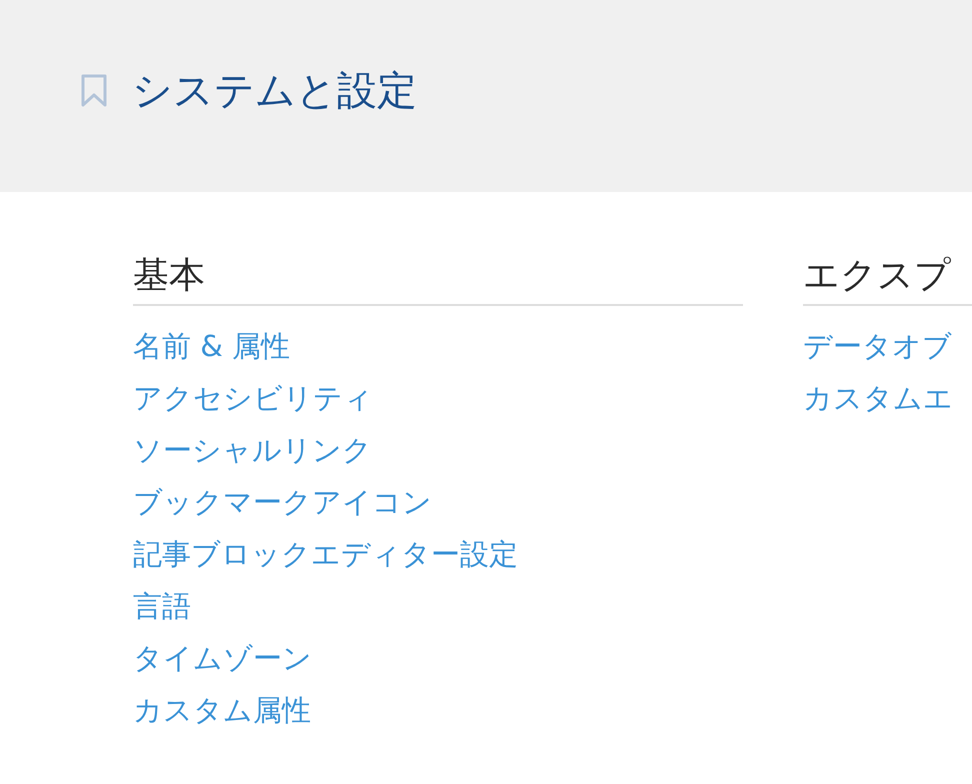  What do you see at coordinates (162, 606) in the screenshot?
I see `settings-link: 言語` at bounding box center [162, 606].